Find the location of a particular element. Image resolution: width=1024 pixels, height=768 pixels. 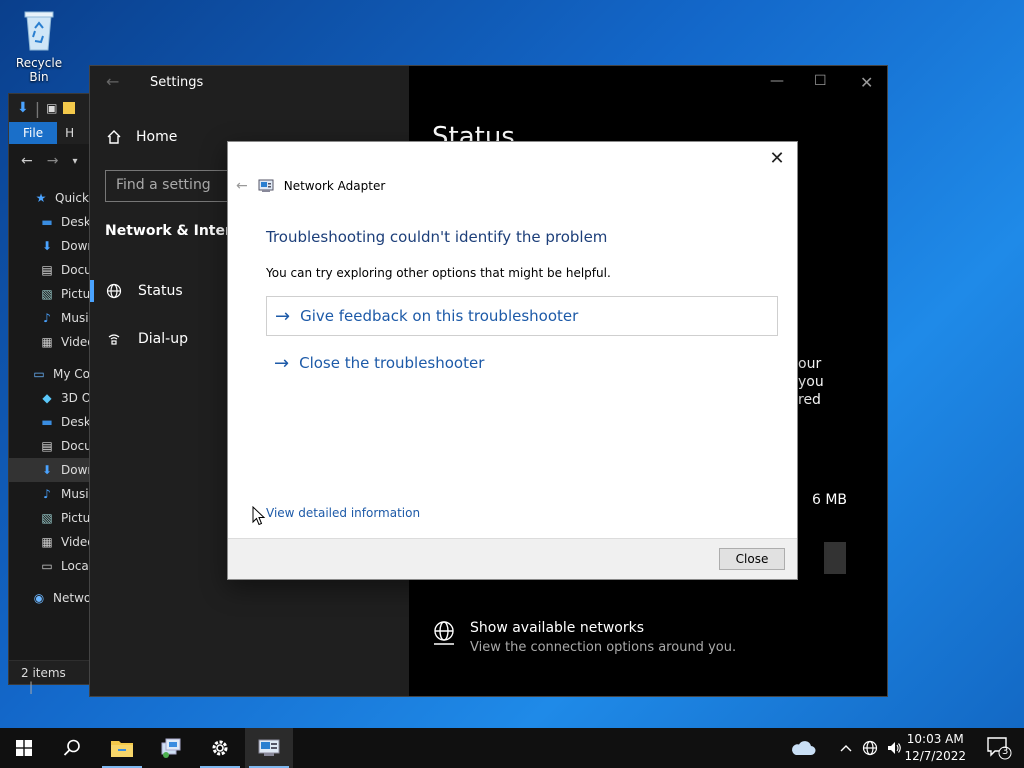

system-clock: 10:03 AM 12/7/2022 is located at coordinates (935, 748).